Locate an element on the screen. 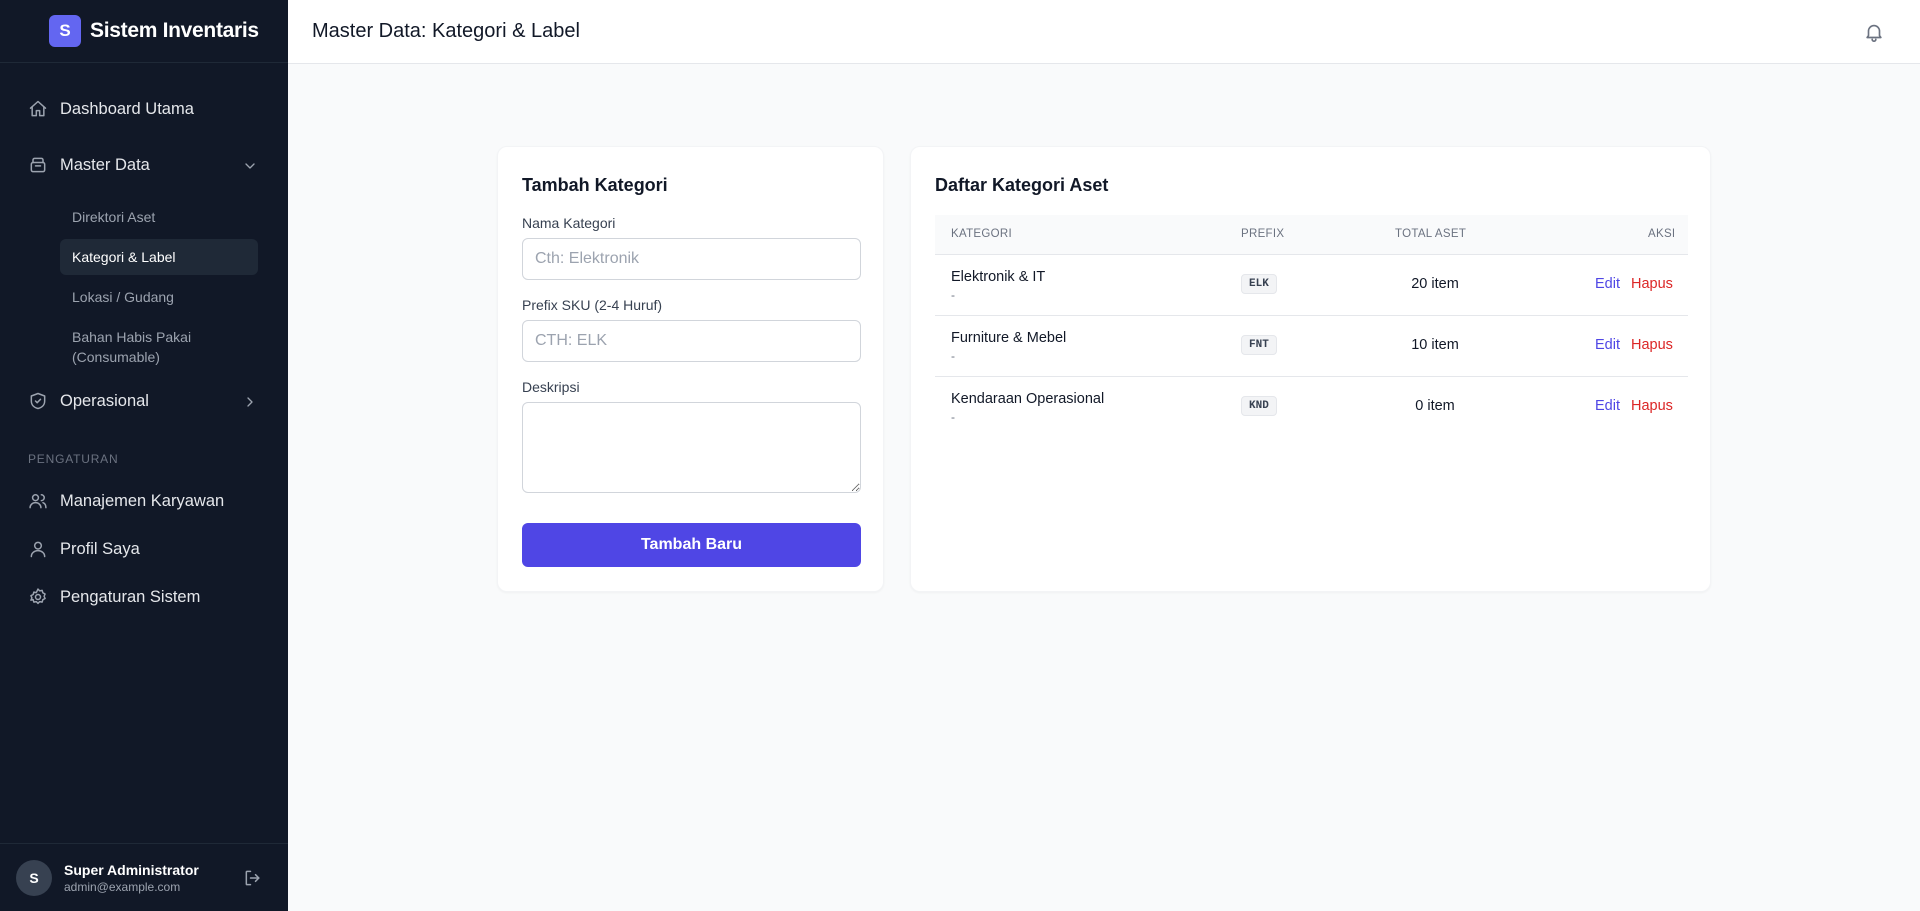 The image size is (1920, 911). users-icon is located at coordinates (38, 501).